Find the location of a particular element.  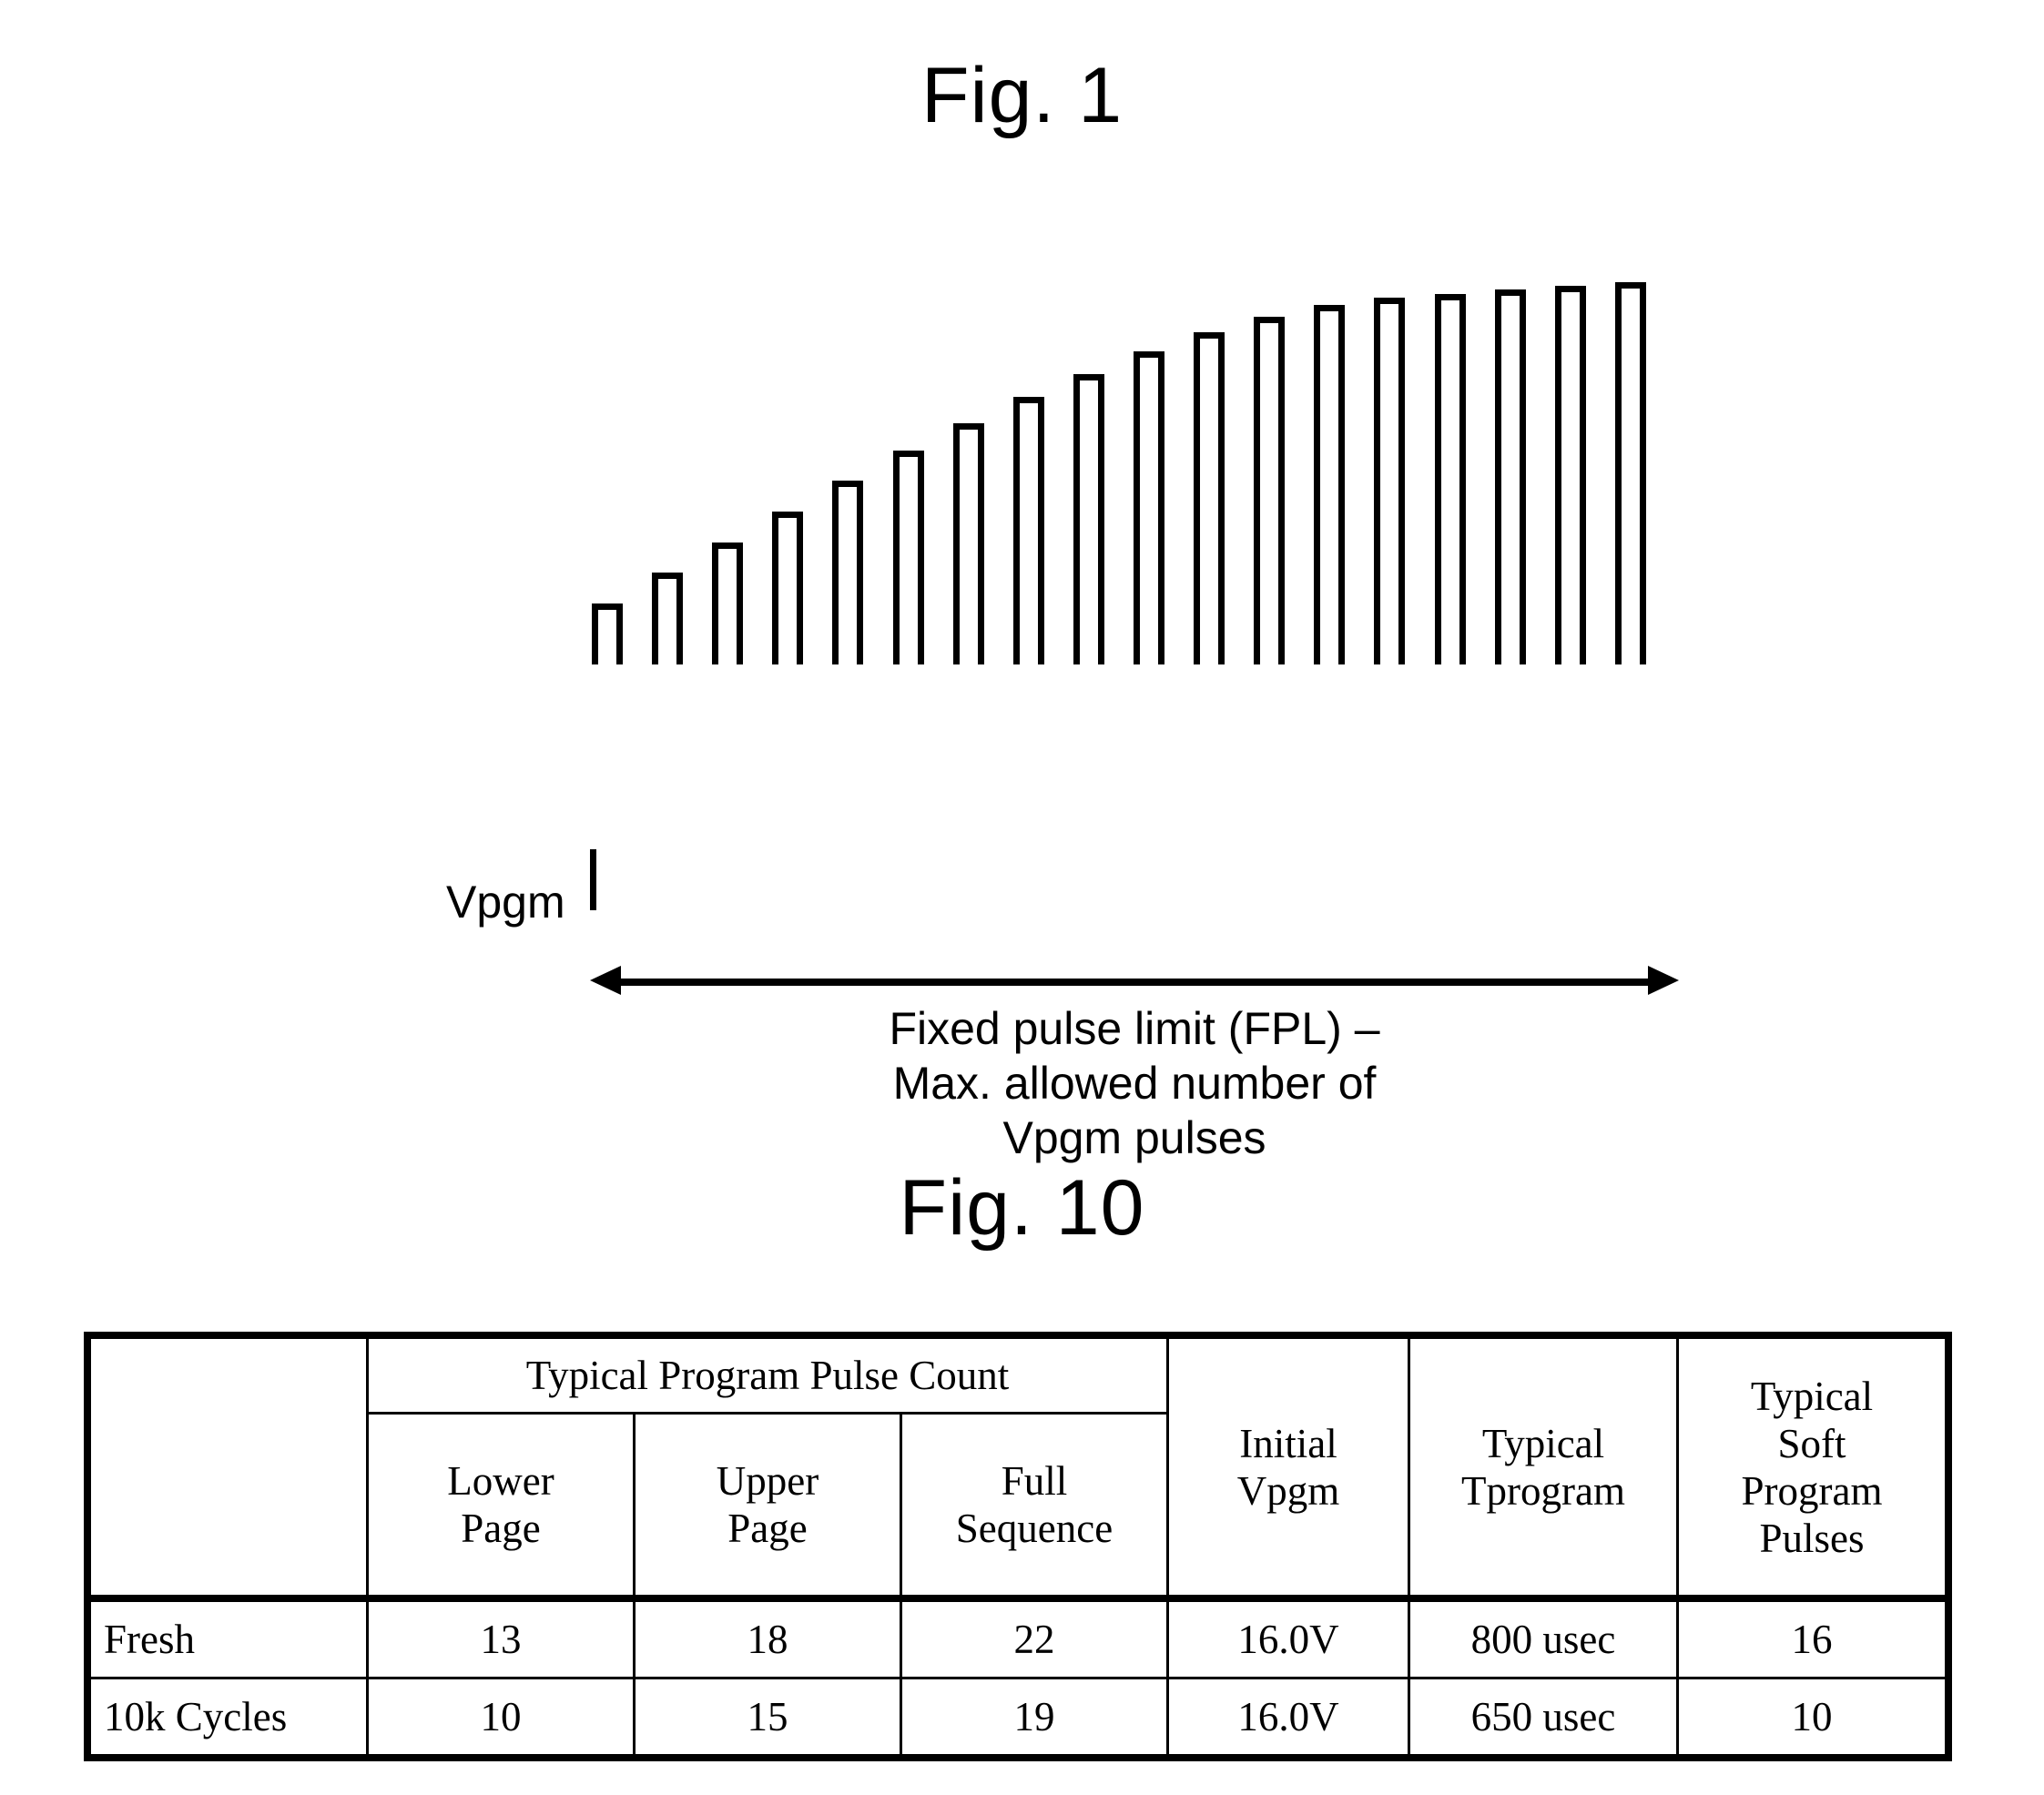

header-cell-typical-tprogram: Typical Tprogram is located at coordinates (1544, 1467).